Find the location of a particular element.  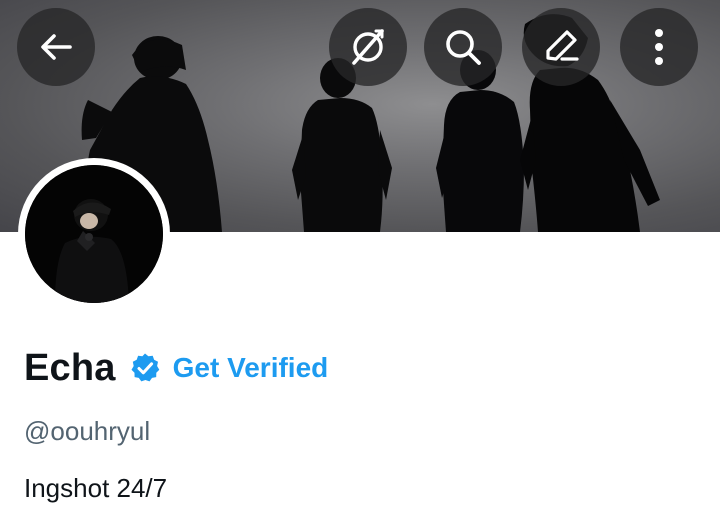

get-verified-link: Get Verified is located at coordinates (251, 368).